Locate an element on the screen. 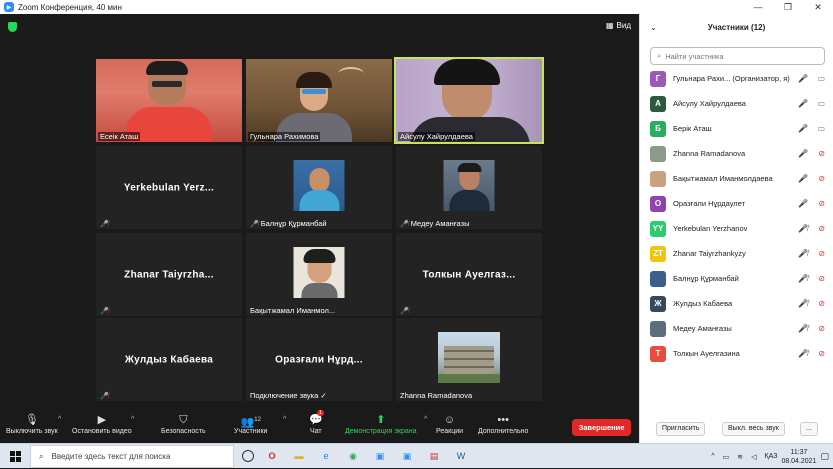 Image resolution: width=833 pixels, height=469 pixels. more-dots-icon: ••• is located at coordinates (503, 420).